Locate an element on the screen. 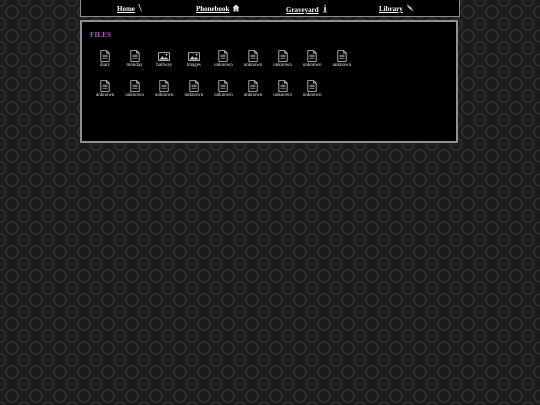 The image size is (540, 405). nav-link-phonebook: Phonebook is located at coordinates (218, 8).